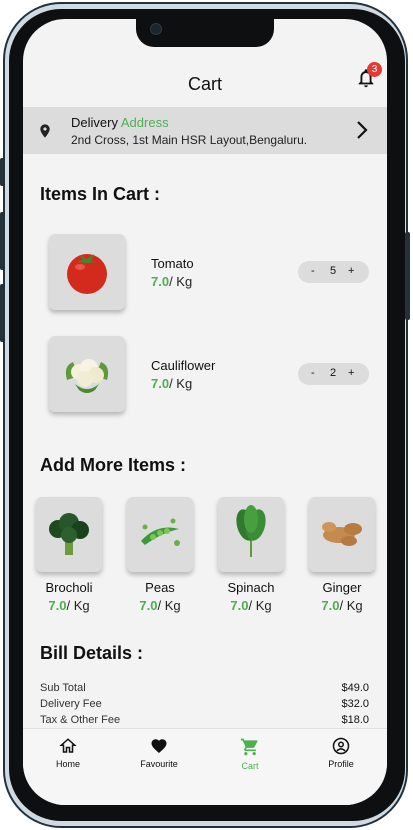 The width and height of the screenshot is (413, 830). What do you see at coordinates (205, 766) in the screenshot?
I see `bottom-navigation: Home Favourite Cart Profile` at bounding box center [205, 766].